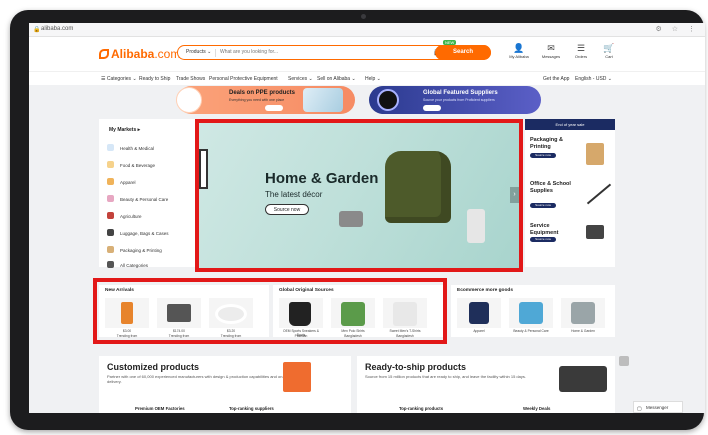  What do you see at coordinates (479, 331) in the screenshot?
I see `product-name: Apparel` at bounding box center [479, 331].